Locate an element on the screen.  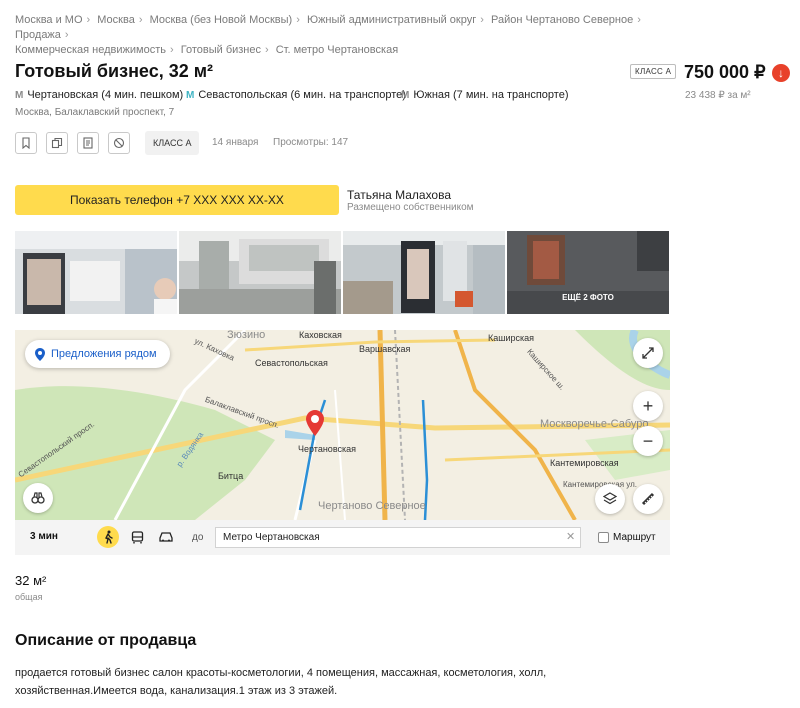
map-label: Зюзино is located at coordinates (246, 335).